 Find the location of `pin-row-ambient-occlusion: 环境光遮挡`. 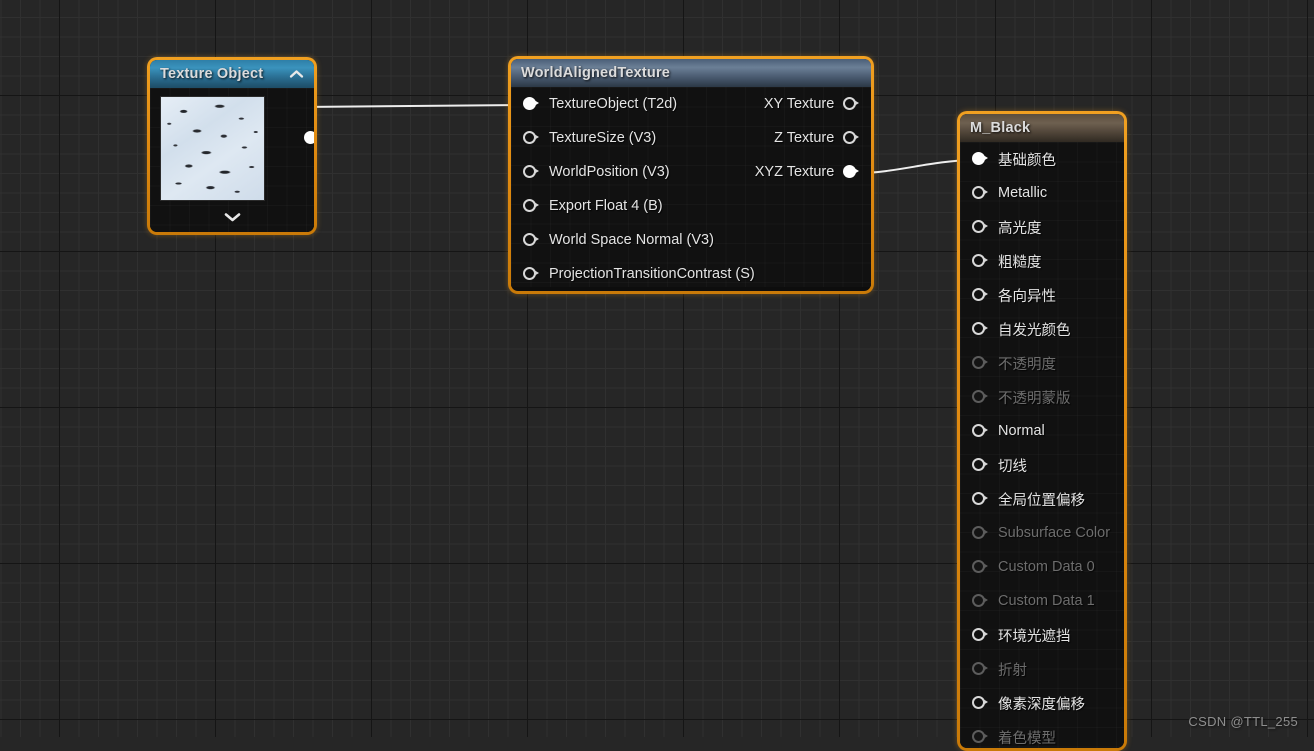

pin-row-ambient-occlusion: 环境光遮挡 is located at coordinates (1042, 635).